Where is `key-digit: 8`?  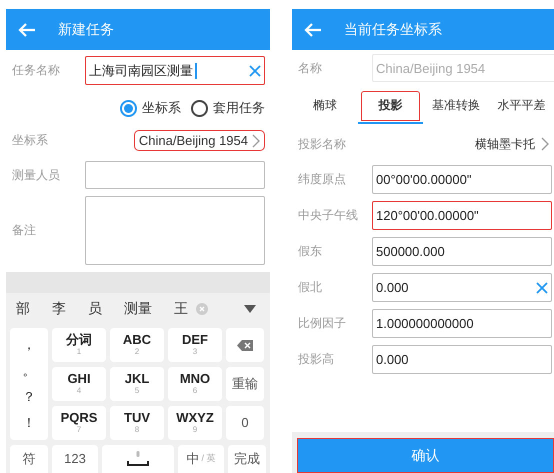 key-digit: 8 is located at coordinates (137, 430).